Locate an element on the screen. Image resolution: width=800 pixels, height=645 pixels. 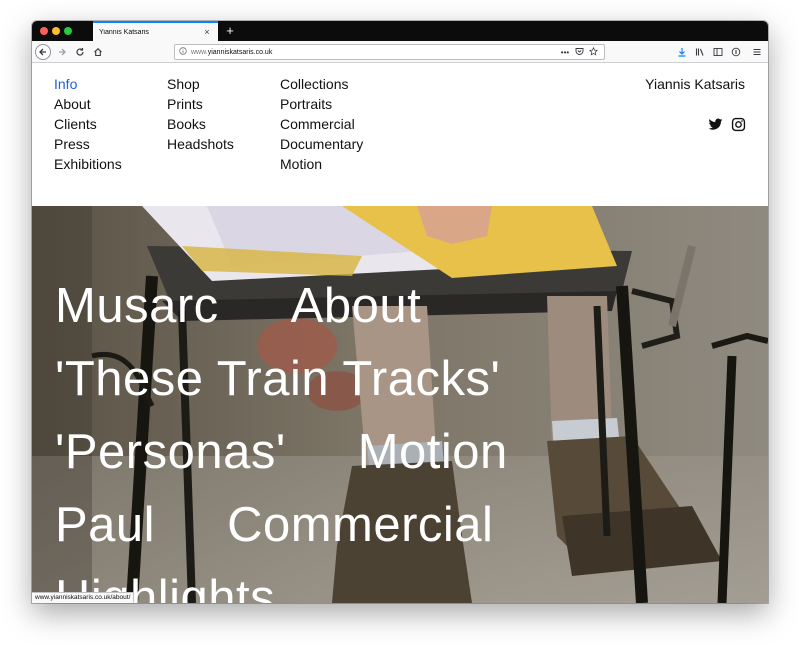
instagram-icon is located at coordinates (738, 124).